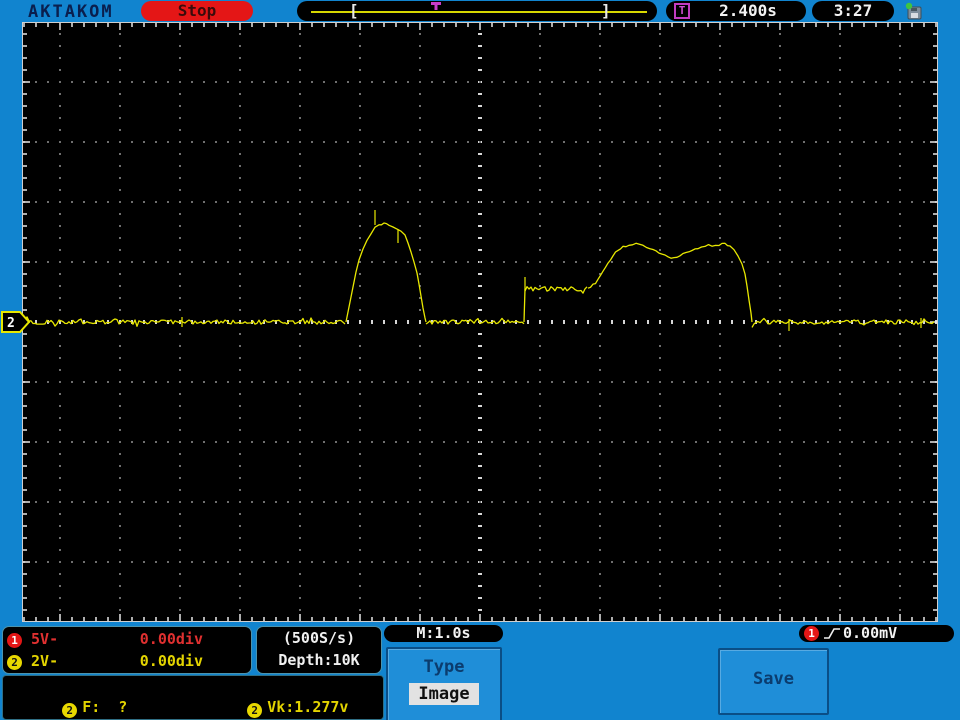 Image resolution: width=960 pixels, height=720 pixels. I want to click on trigger-position-track, so click(479, 12).